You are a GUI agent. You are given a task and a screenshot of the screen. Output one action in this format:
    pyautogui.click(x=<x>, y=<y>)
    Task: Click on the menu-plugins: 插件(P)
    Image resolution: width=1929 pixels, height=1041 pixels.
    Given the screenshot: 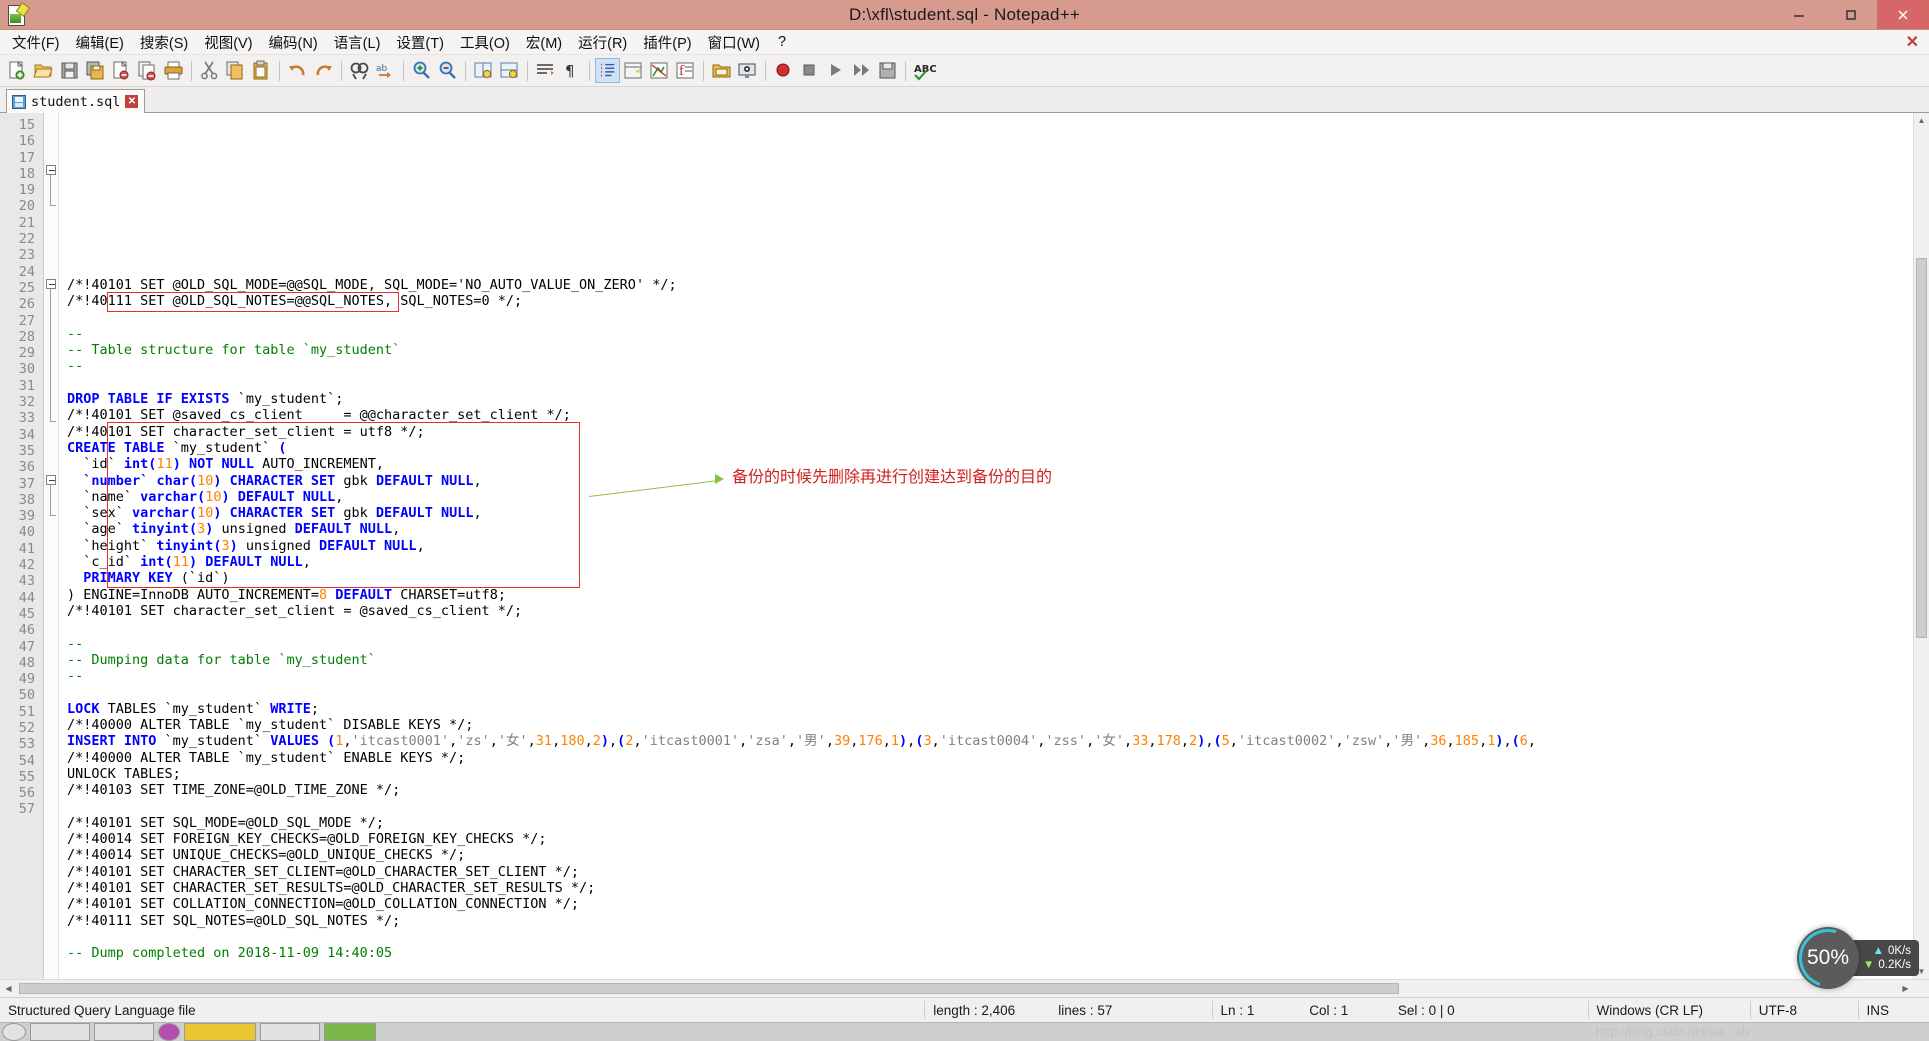 What is the action you would take?
    pyautogui.click(x=667, y=42)
    